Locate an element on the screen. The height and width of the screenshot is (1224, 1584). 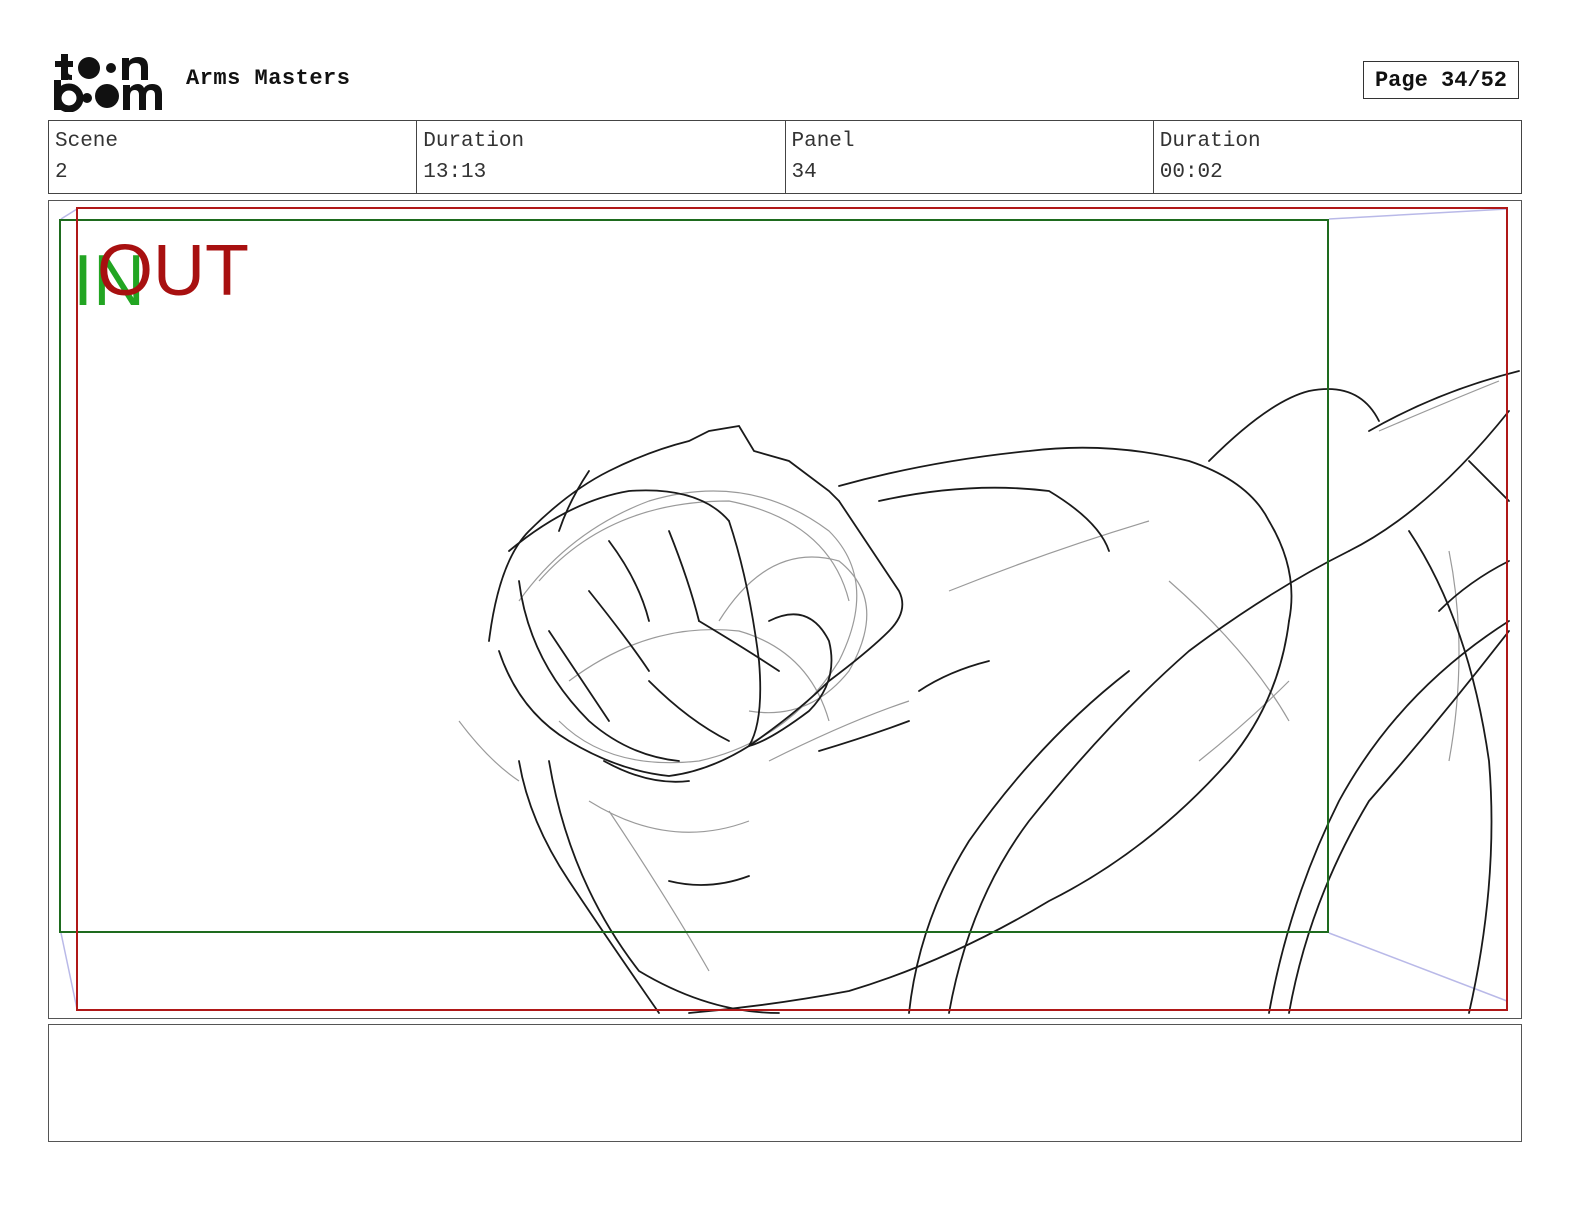
page-indicator: Page 34/52 is located at coordinates (1441, 80).